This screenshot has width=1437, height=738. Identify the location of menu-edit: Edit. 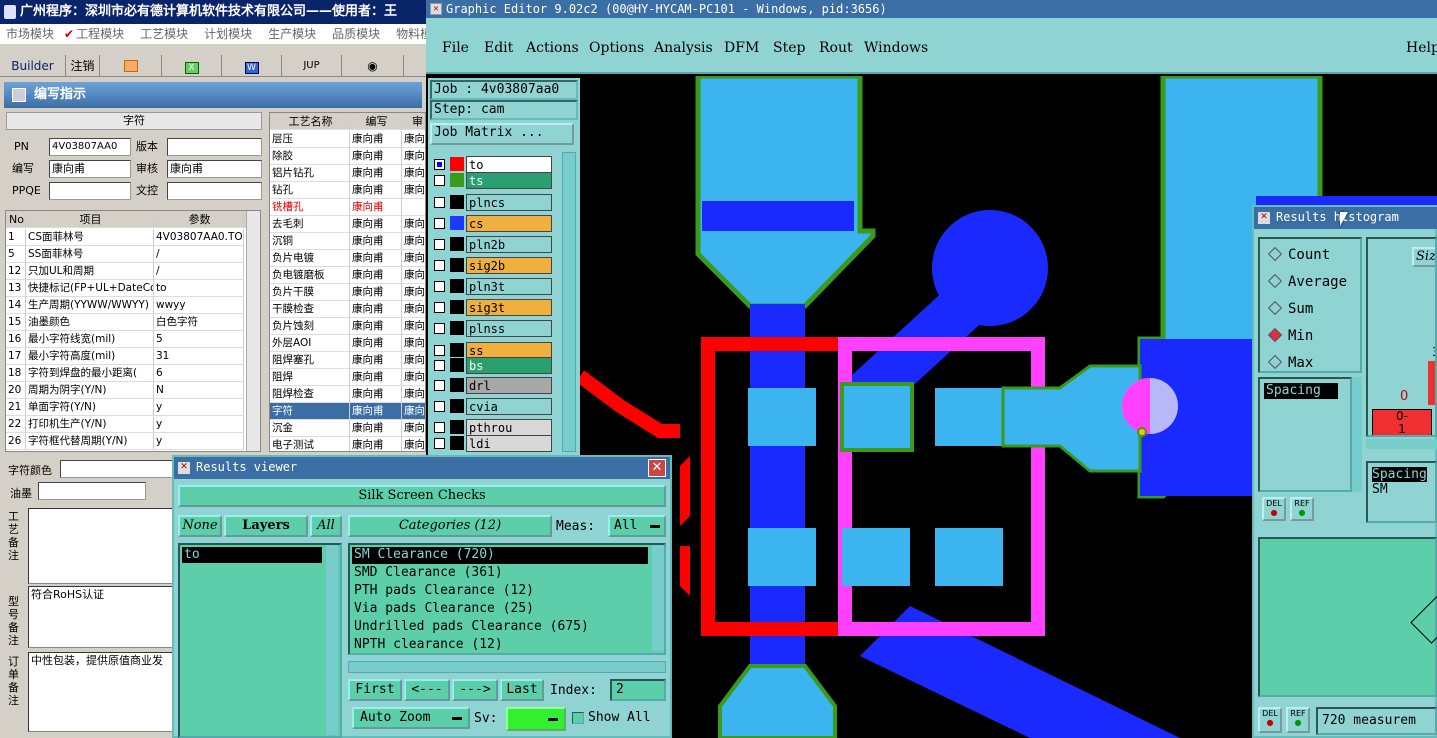
(498, 48).